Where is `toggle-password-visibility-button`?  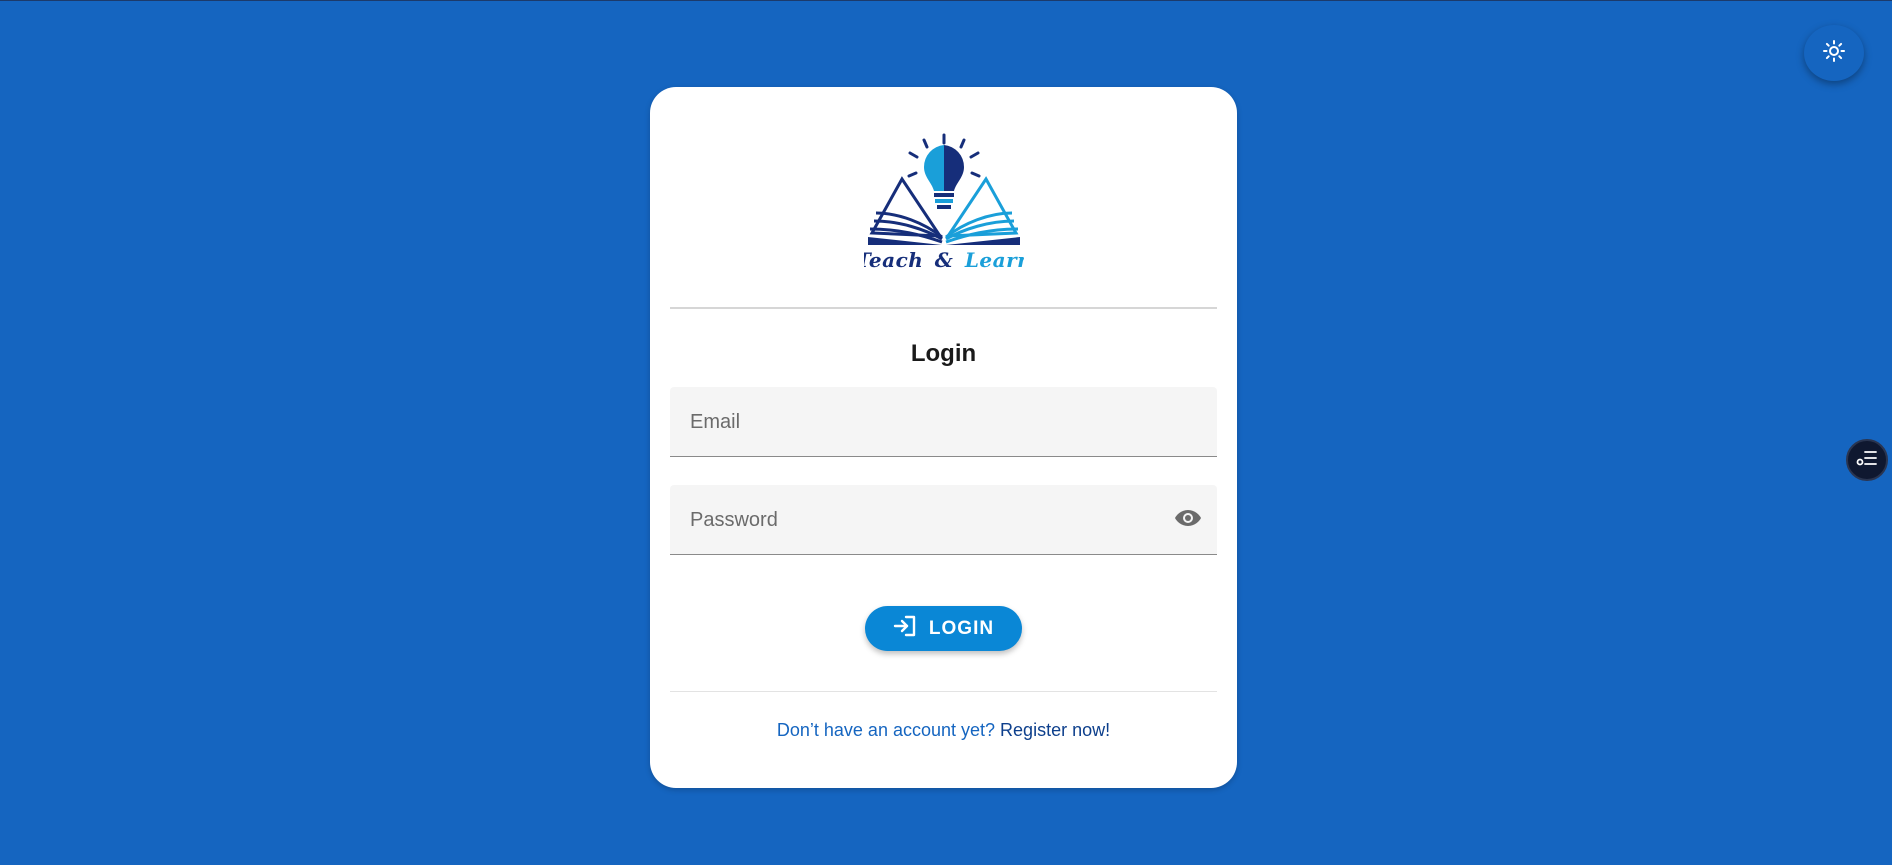 toggle-password-visibility-button is located at coordinates (1188, 520).